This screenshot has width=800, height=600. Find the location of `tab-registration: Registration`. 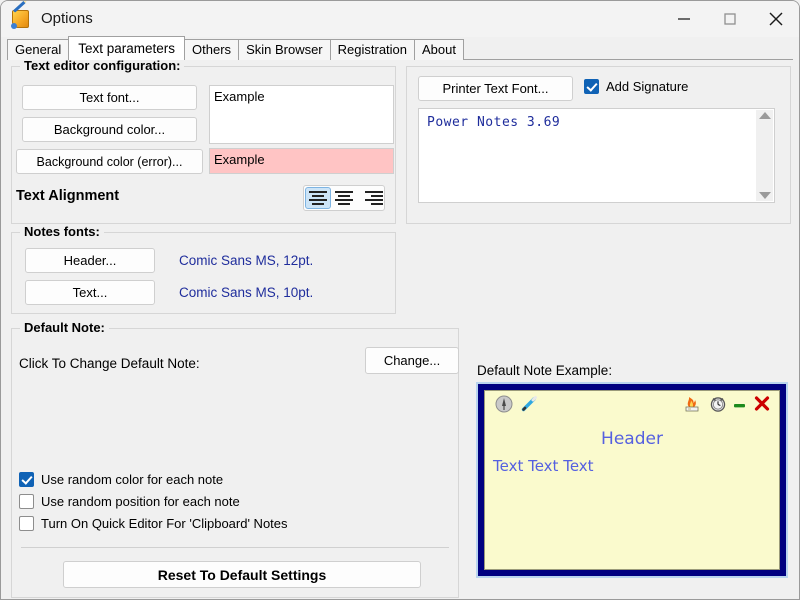

tab-registration: Registration is located at coordinates (372, 49).